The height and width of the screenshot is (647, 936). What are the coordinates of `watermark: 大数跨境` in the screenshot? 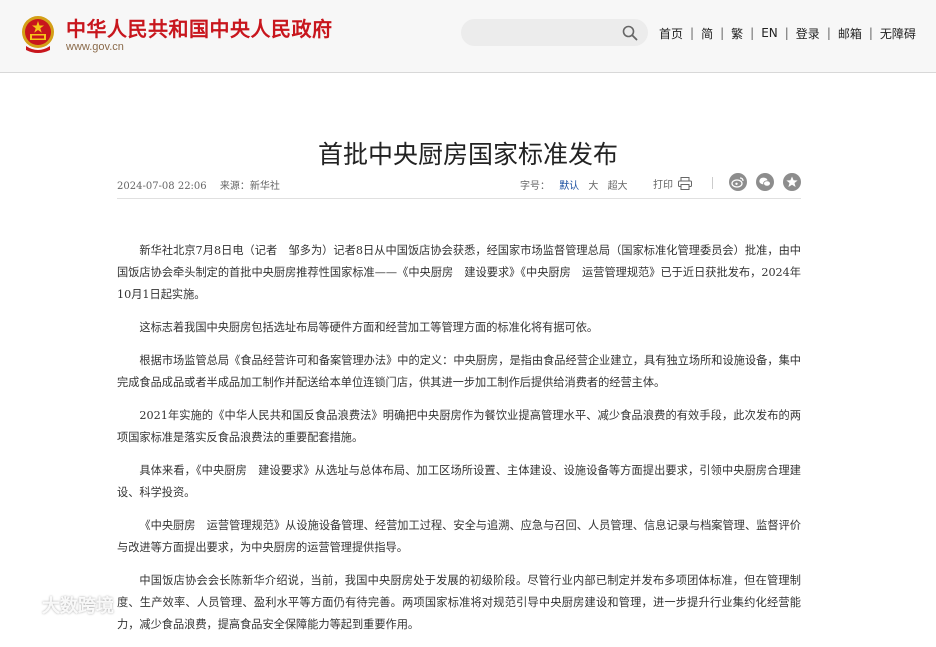 It's located at (61, 605).